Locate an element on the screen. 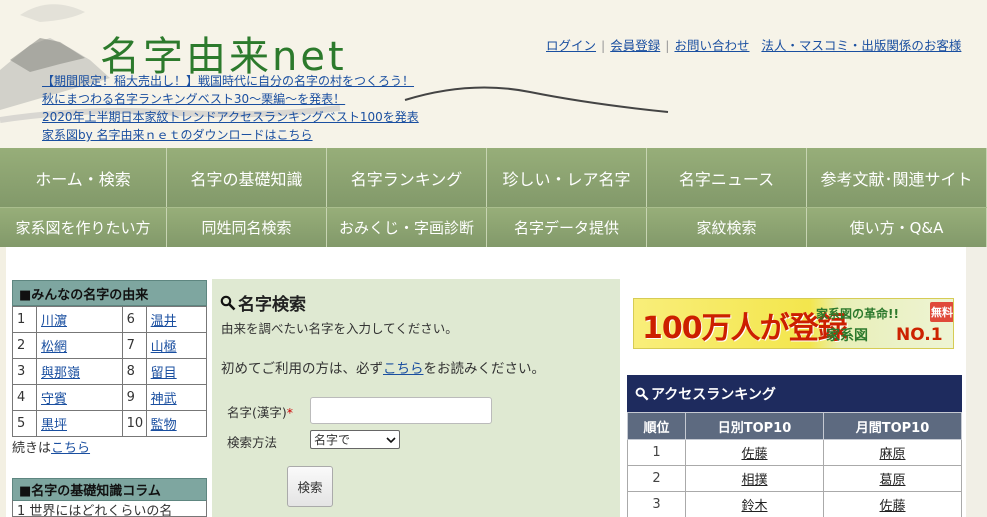  table-row: 3 與那嶺 8 留目 is located at coordinates (110, 371).